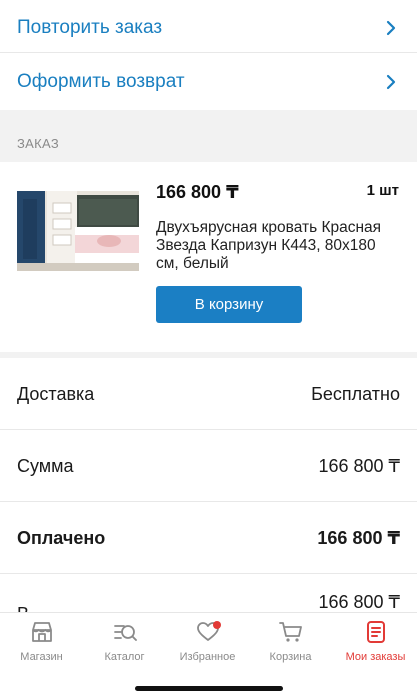 The width and height of the screenshot is (417, 699). I want to click on orders-icon, so click(375, 632).